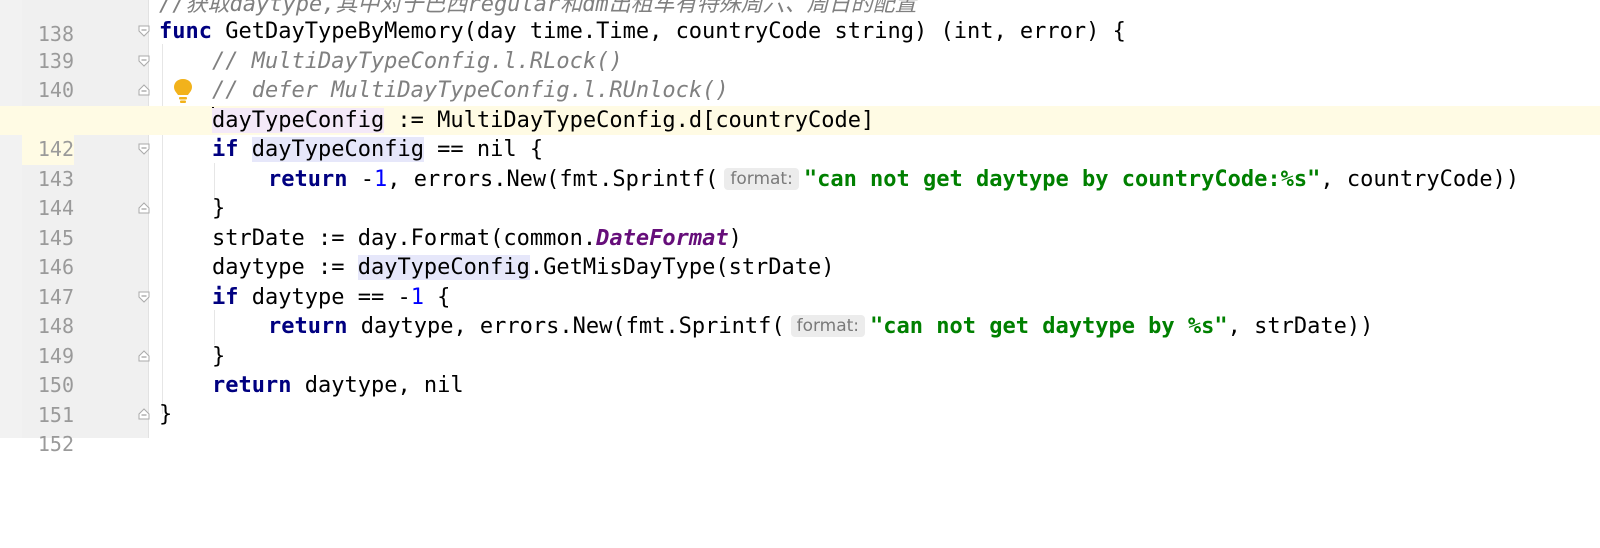  Describe the element at coordinates (566, 326) in the screenshot. I see `code-part: daytype, errors.New(fmt.Sprintf(` at that location.